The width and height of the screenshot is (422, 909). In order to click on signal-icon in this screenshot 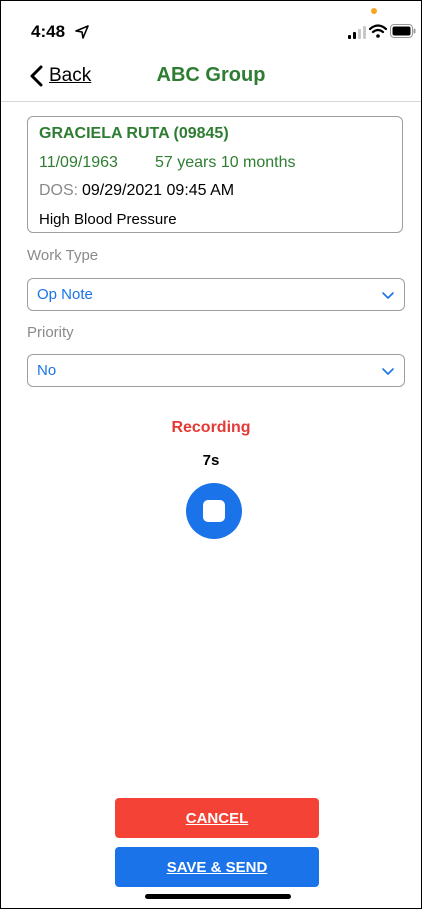, I will do `click(357, 32)`.